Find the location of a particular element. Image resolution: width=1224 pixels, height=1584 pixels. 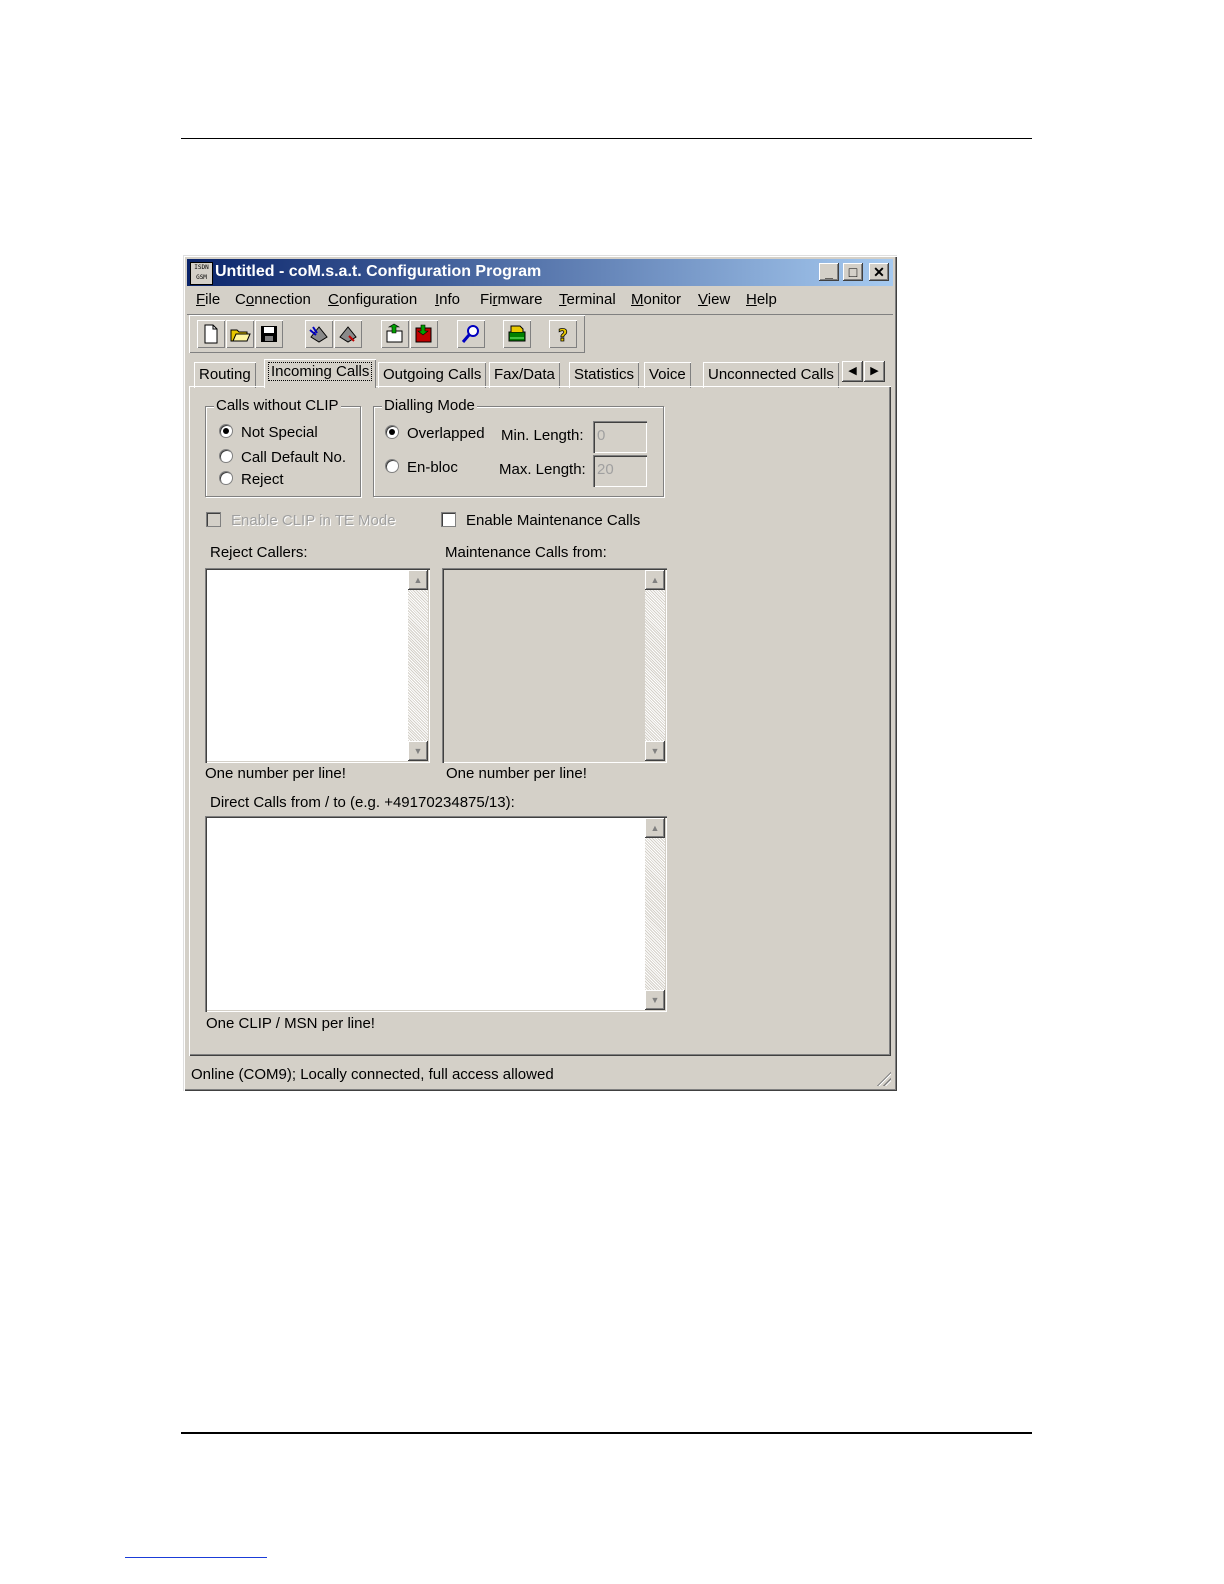

enable-clip-te-mode-checkbox: Enable CLIP in TE Mode is located at coordinates (301, 520).